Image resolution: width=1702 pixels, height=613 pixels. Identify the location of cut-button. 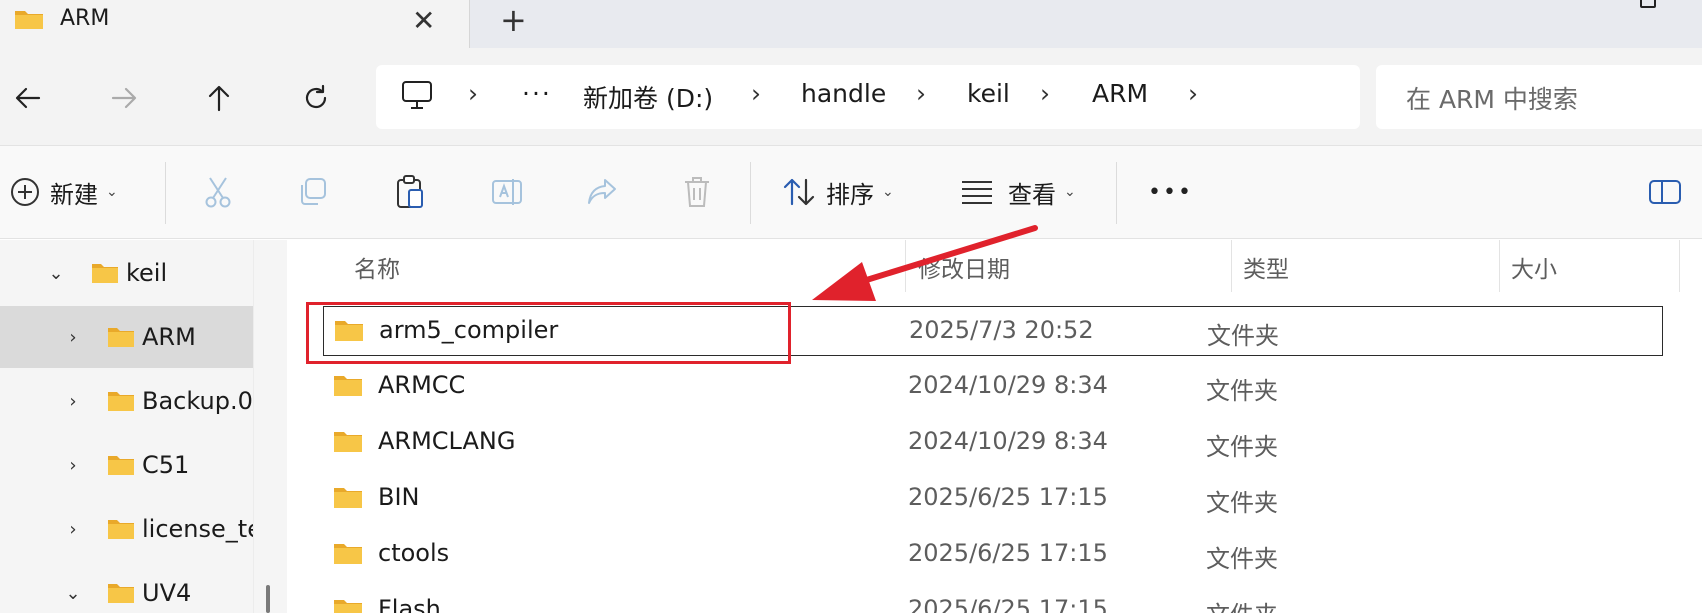
(218, 192).